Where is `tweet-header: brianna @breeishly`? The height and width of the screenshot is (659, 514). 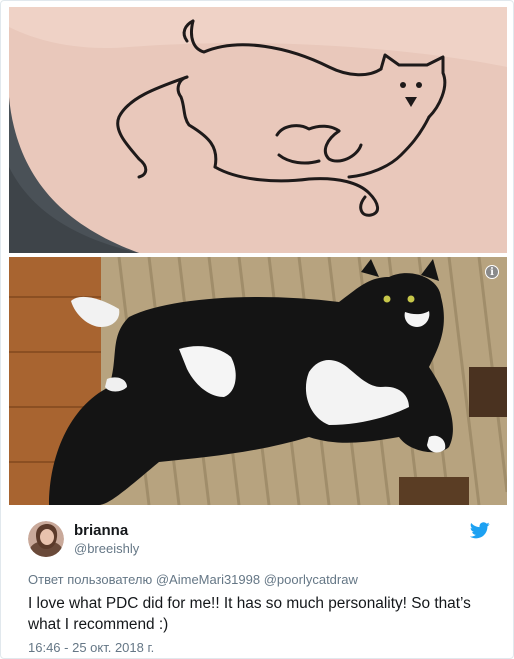 tweet-header: brianna @breeishly is located at coordinates (263, 539).